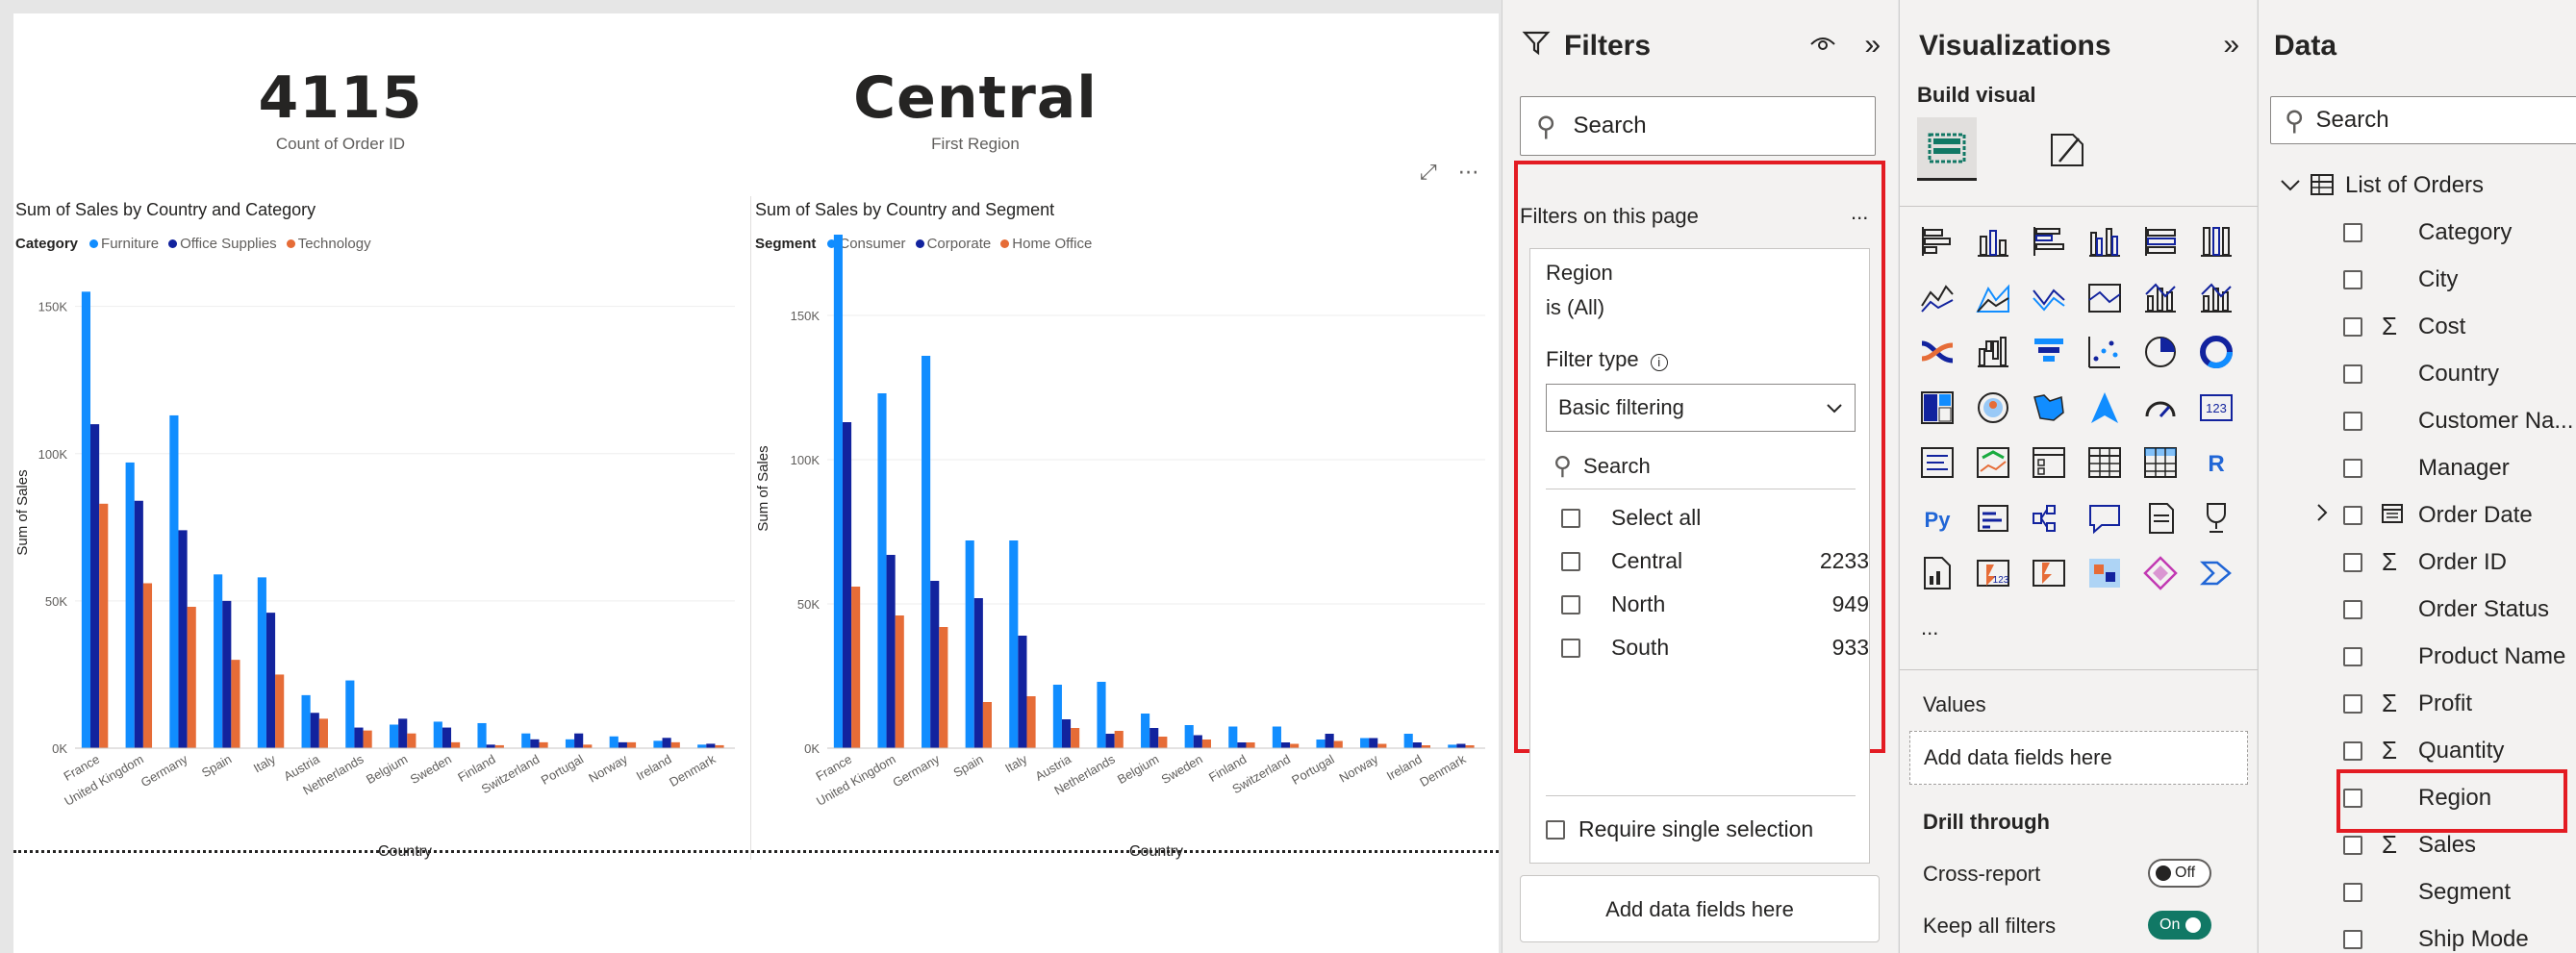 This screenshot has height=953, width=2576. Describe the element at coordinates (2418, 934) in the screenshot. I see `field-ship-mode: Ship Mode` at that location.